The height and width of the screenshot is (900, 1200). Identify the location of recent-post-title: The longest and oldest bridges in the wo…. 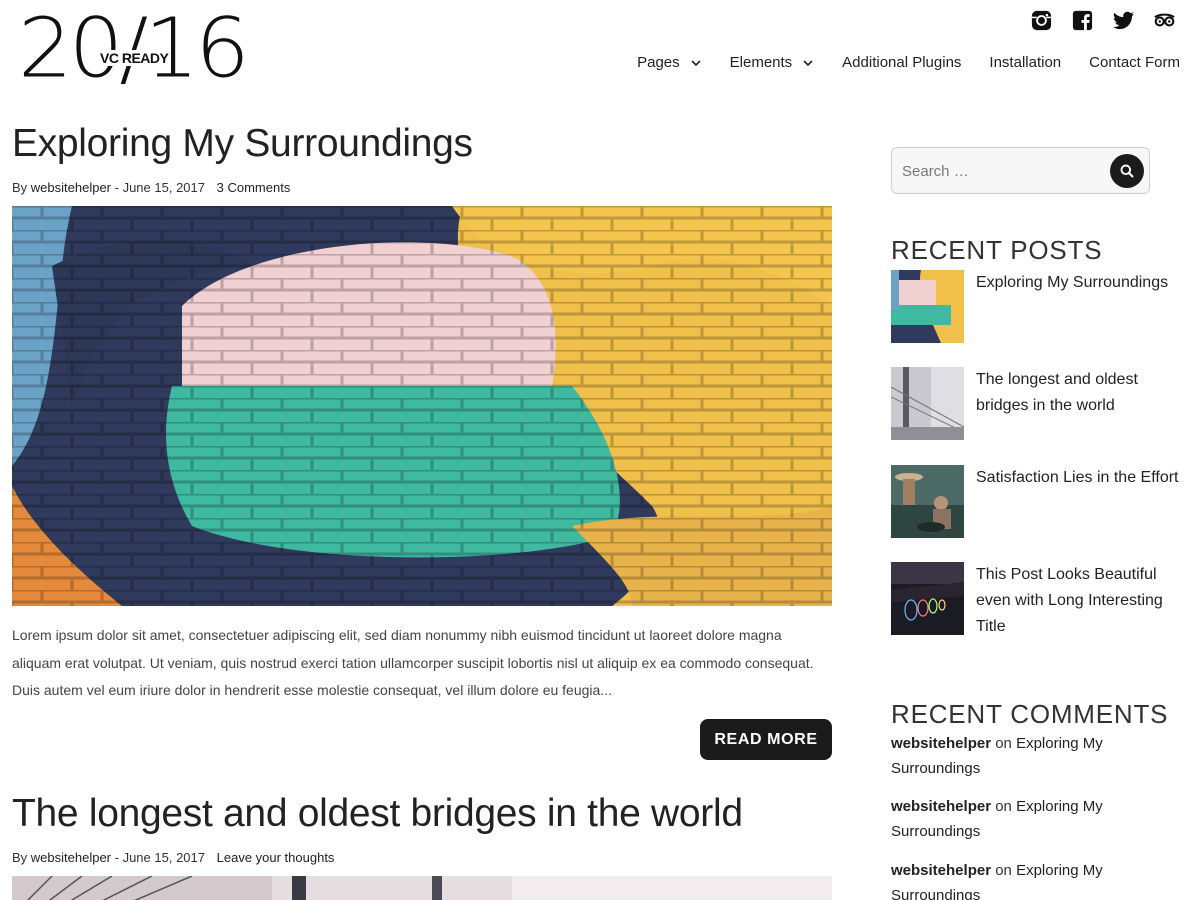
(1083, 393).